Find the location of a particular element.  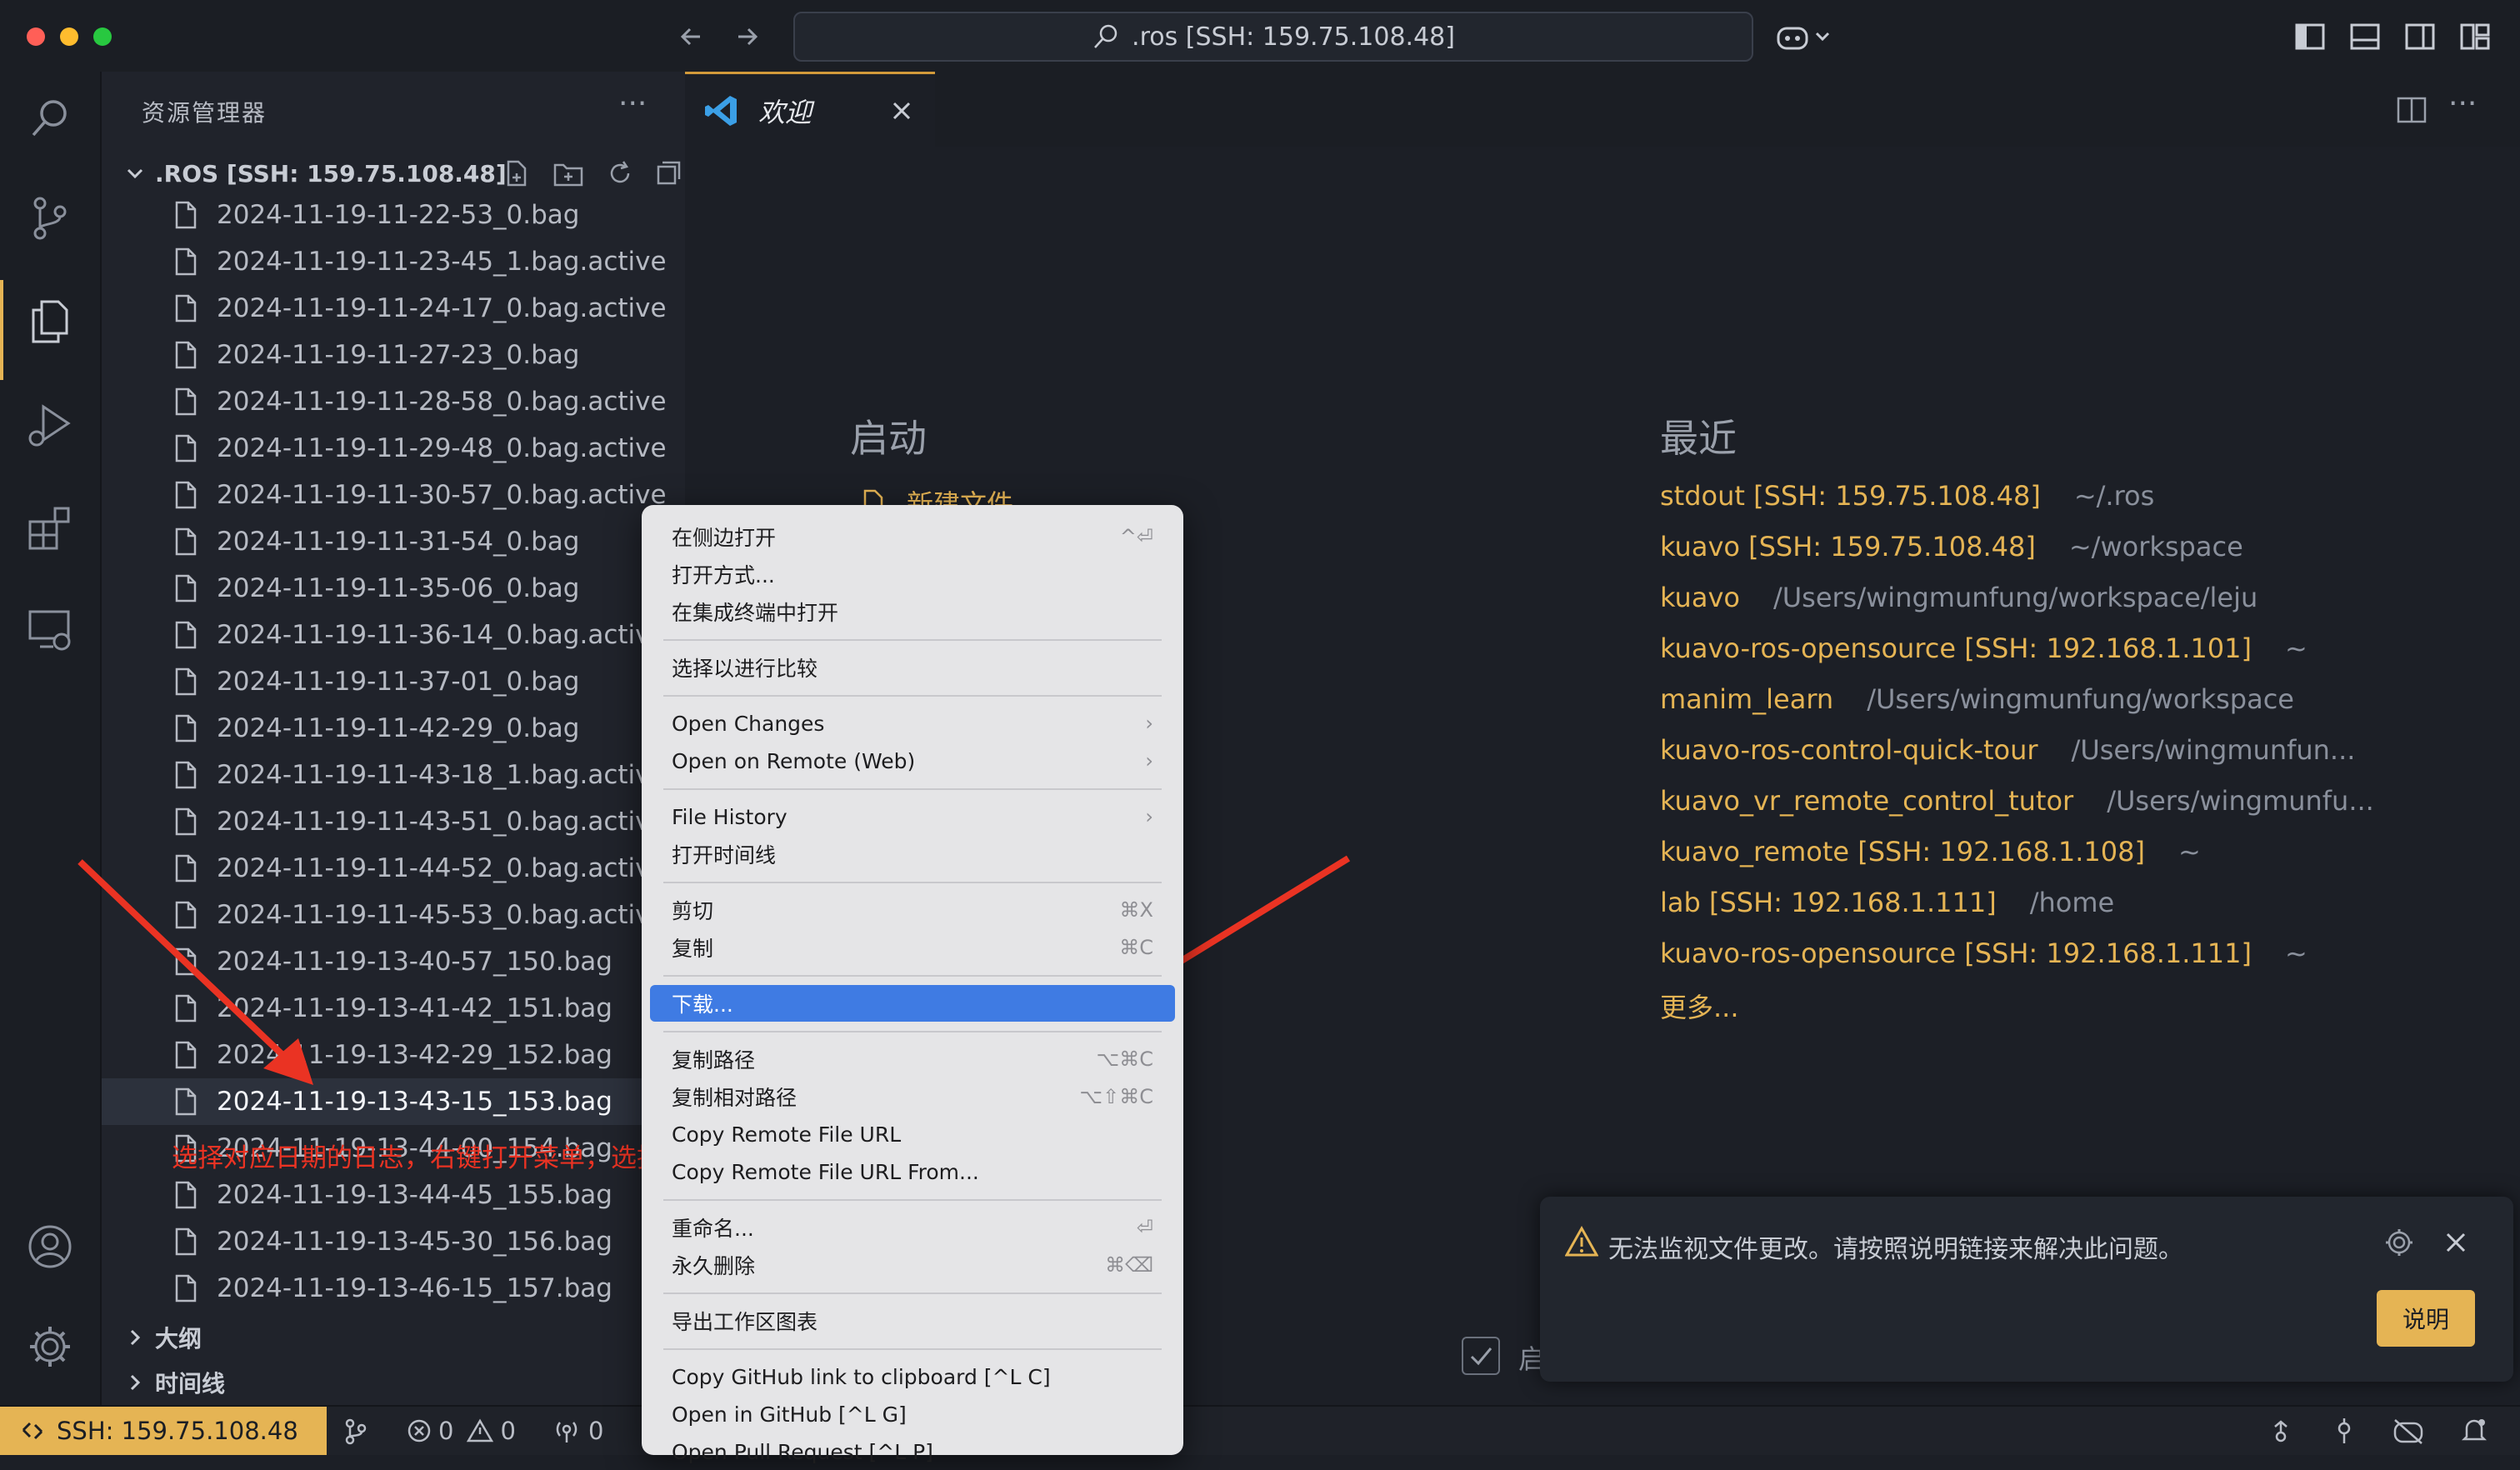

collapse-all-icon is located at coordinates (668, 173).